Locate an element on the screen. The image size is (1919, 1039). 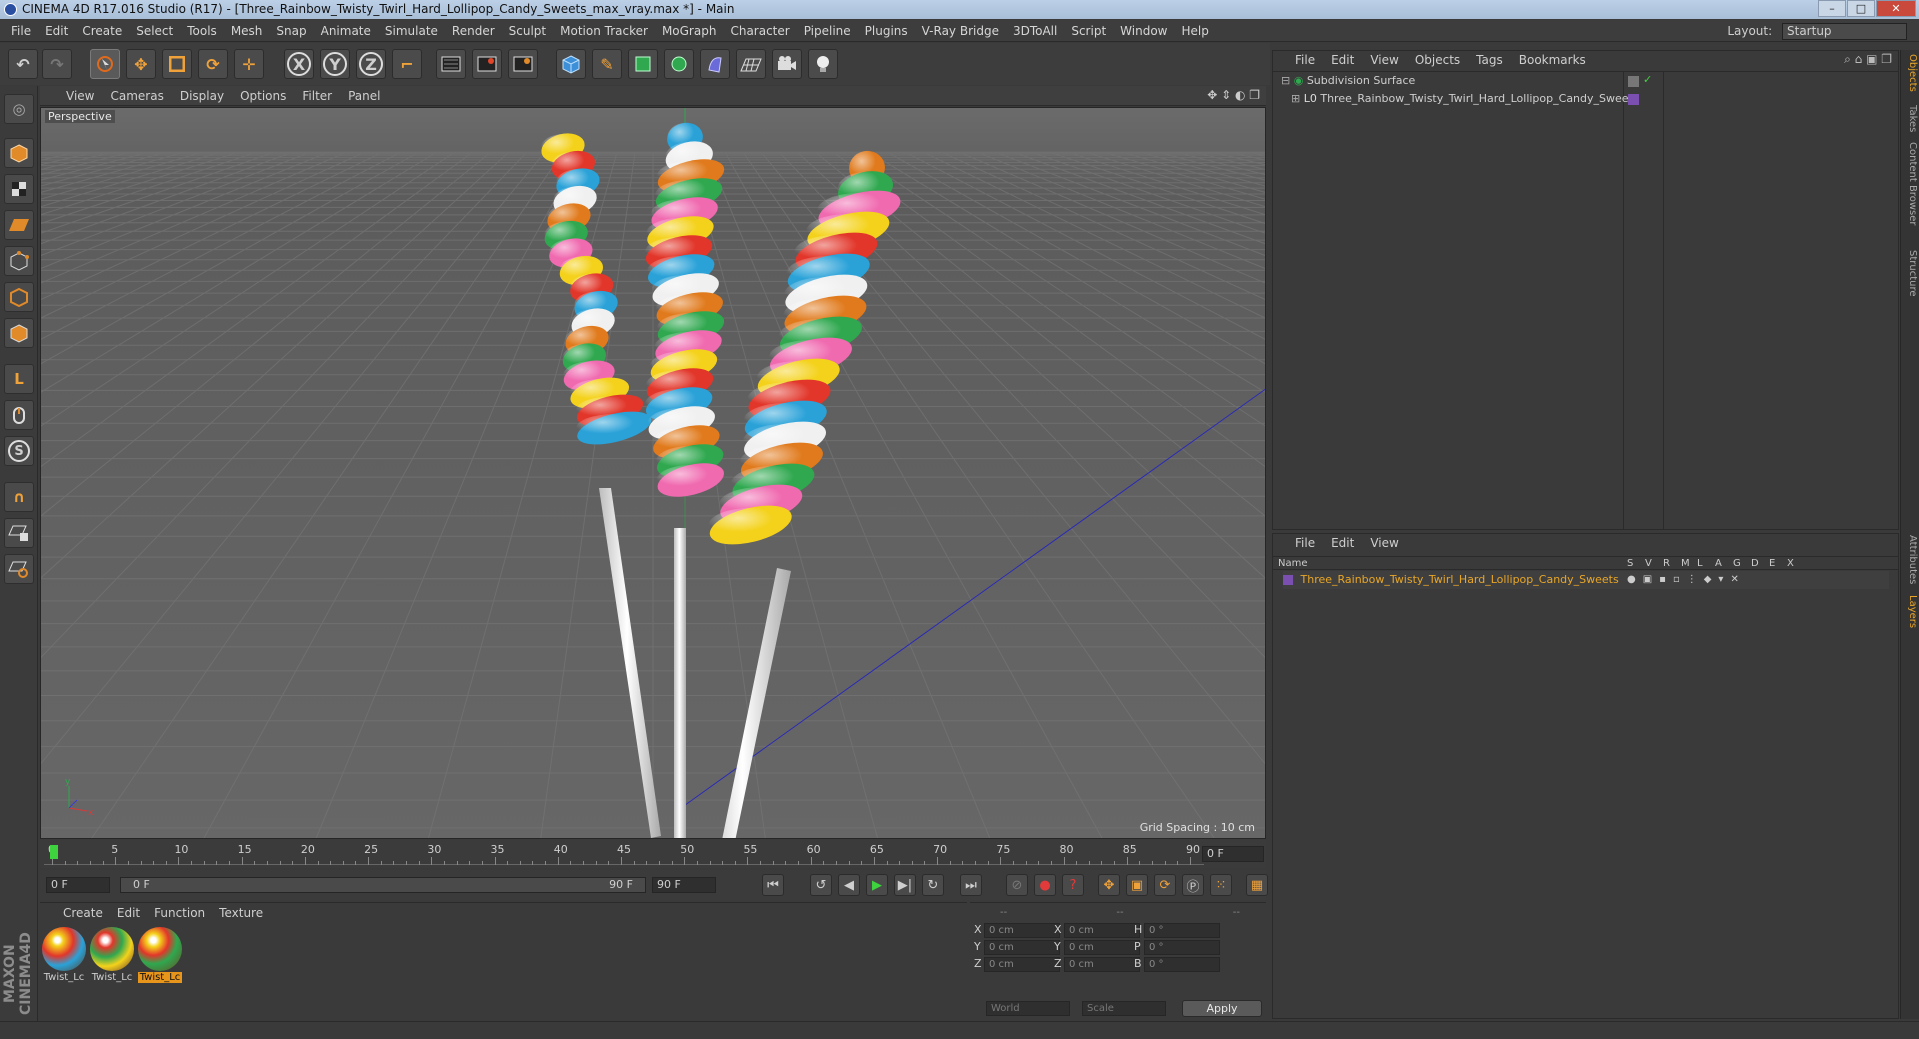
coord-position-field: 0 cm is located at coordinates (1022, 930).